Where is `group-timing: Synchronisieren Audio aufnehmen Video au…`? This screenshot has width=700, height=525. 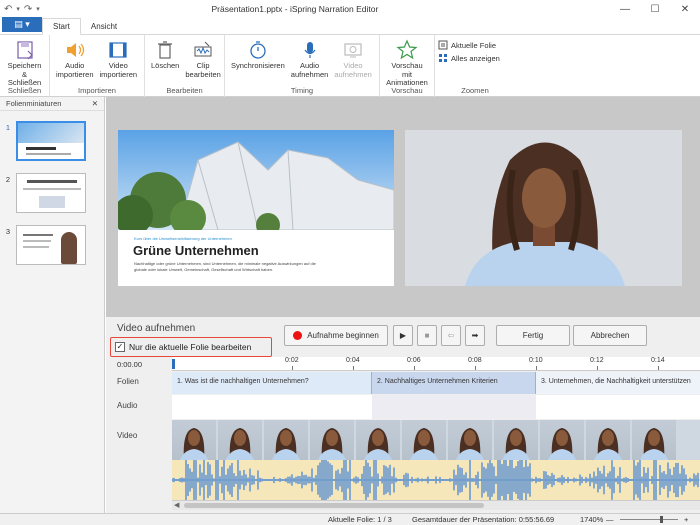 group-timing: Synchronisieren Audio aufnehmen Video au… is located at coordinates (302, 66).